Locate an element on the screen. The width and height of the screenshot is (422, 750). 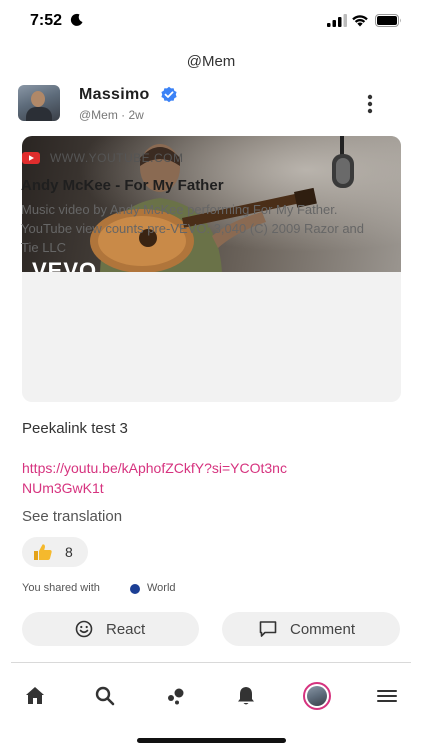
profile-avatar is located at coordinates (317, 696).